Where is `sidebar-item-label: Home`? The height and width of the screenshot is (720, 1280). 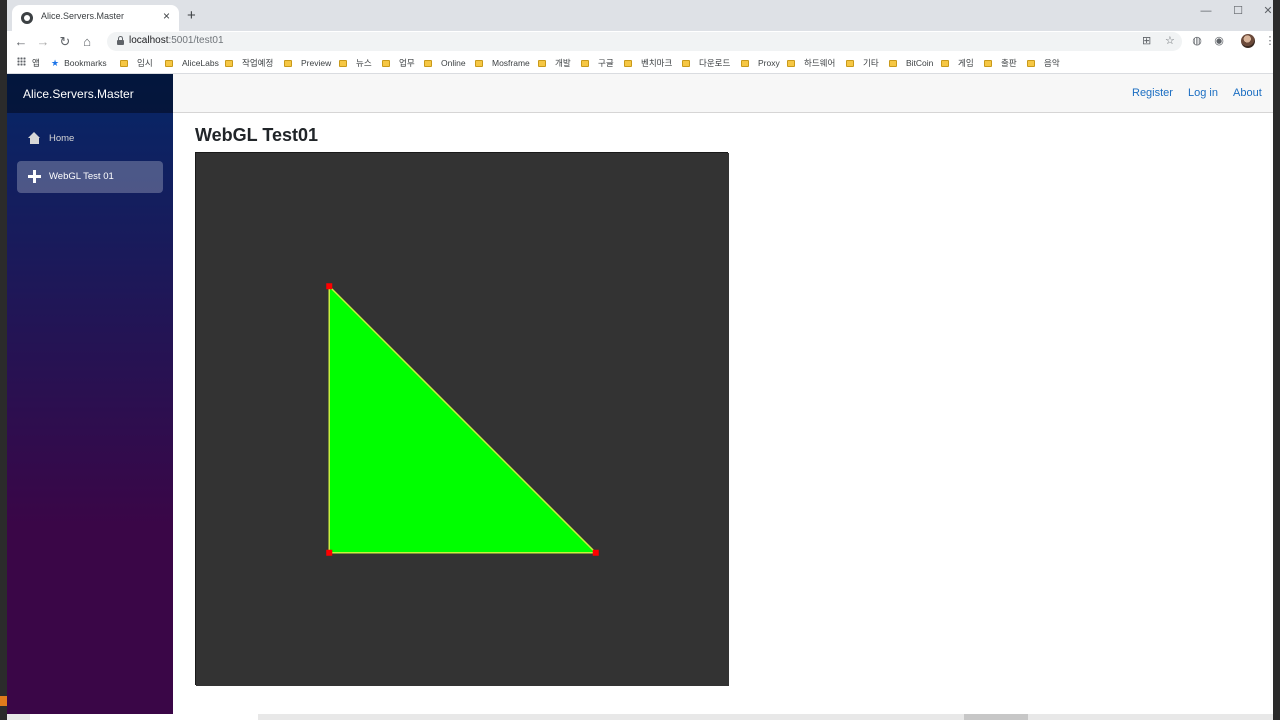 sidebar-item-label: Home is located at coordinates (62, 138).